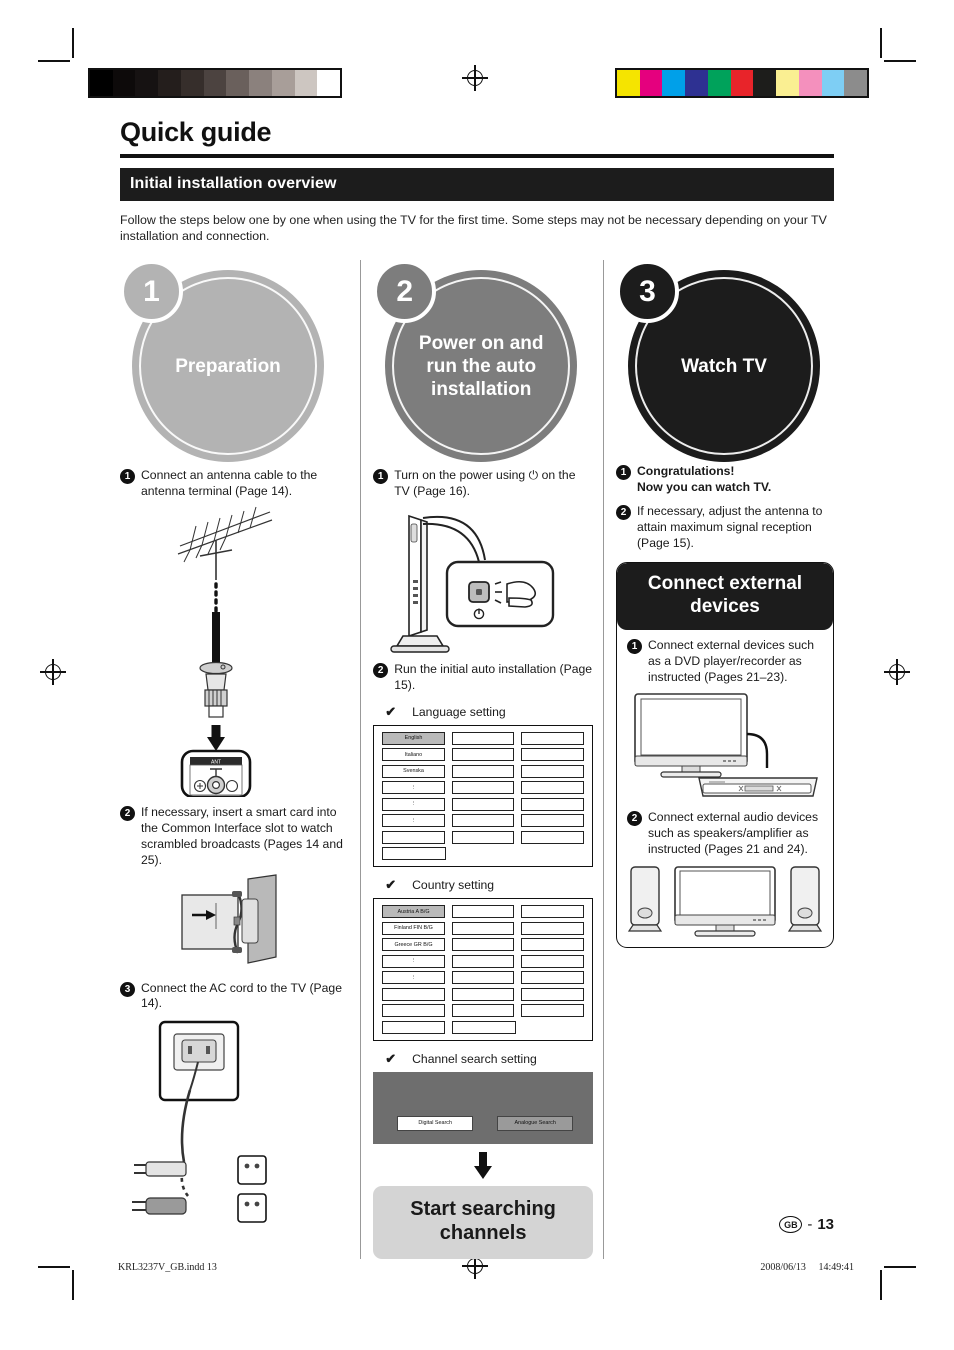 The width and height of the screenshot is (954, 1350). What do you see at coordinates (127, 989) in the screenshot?
I see `step-1-item-3-marker: 3` at bounding box center [127, 989].